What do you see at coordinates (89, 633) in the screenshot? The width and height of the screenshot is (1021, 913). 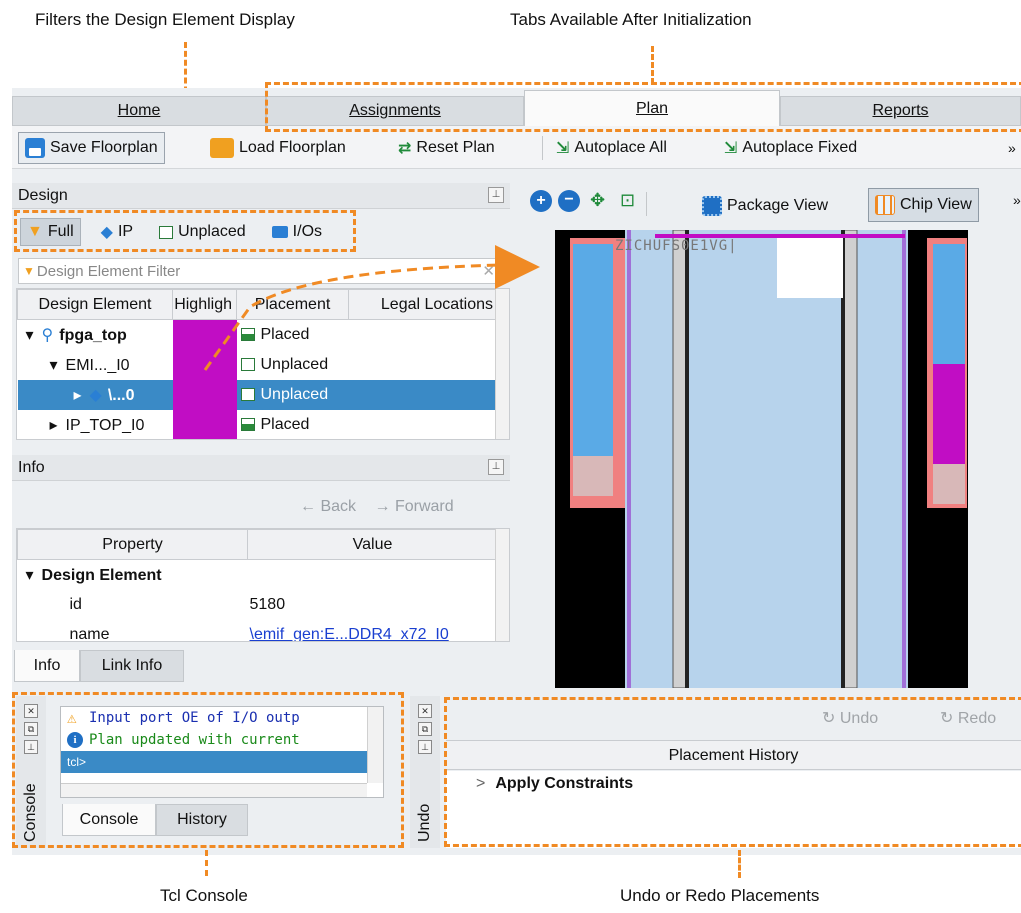 I see `property-key: name` at bounding box center [89, 633].